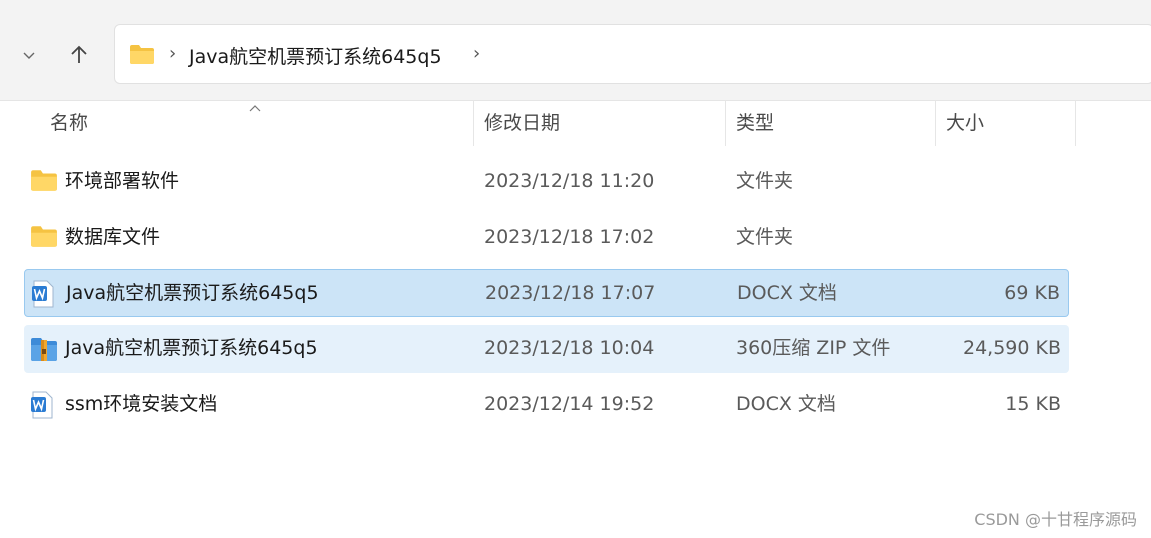 This screenshot has width=1151, height=538. I want to click on file-row: 环境部署软件 2023/12/18 11:20 文件夹, so click(546, 182).